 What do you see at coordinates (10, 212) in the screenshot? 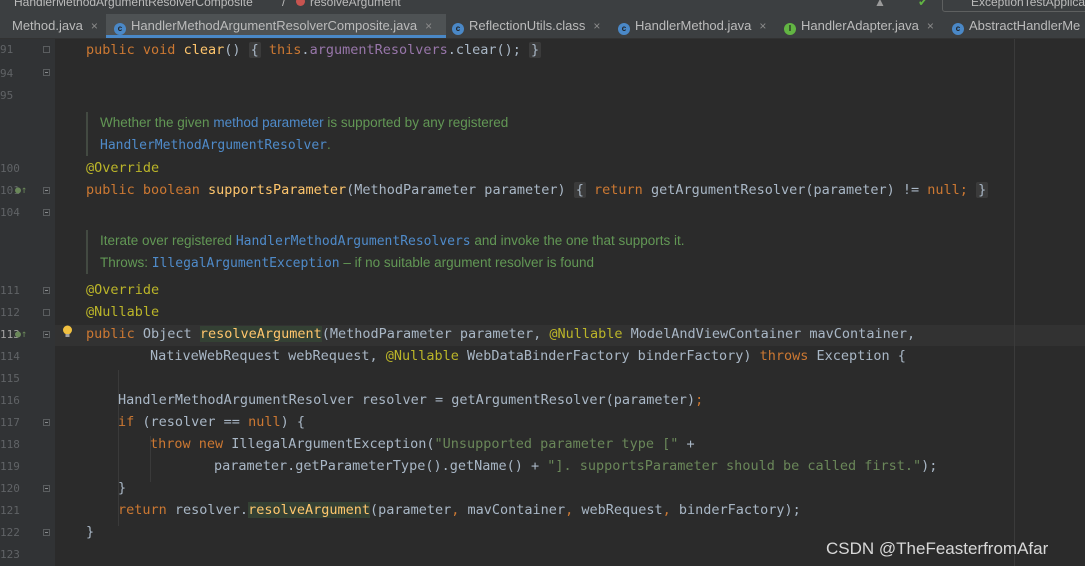
I see `line-number: 104` at bounding box center [10, 212].